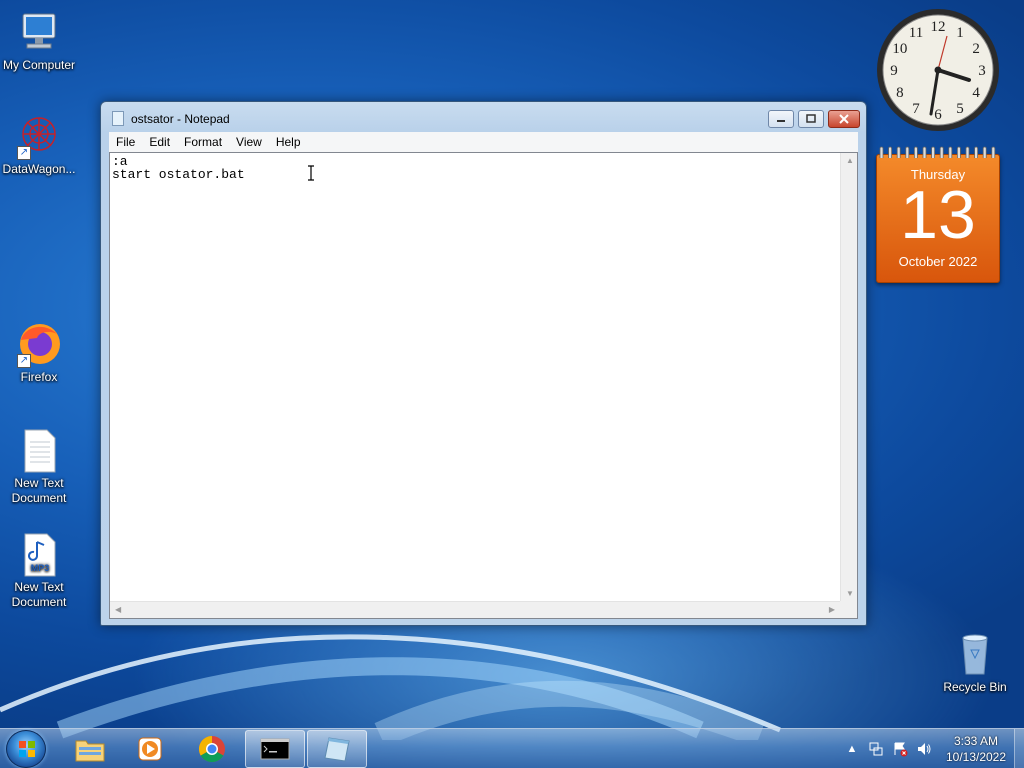  Describe the element at coordinates (938, 261) in the screenshot. I see `calendar-month-year: October 2022` at that location.